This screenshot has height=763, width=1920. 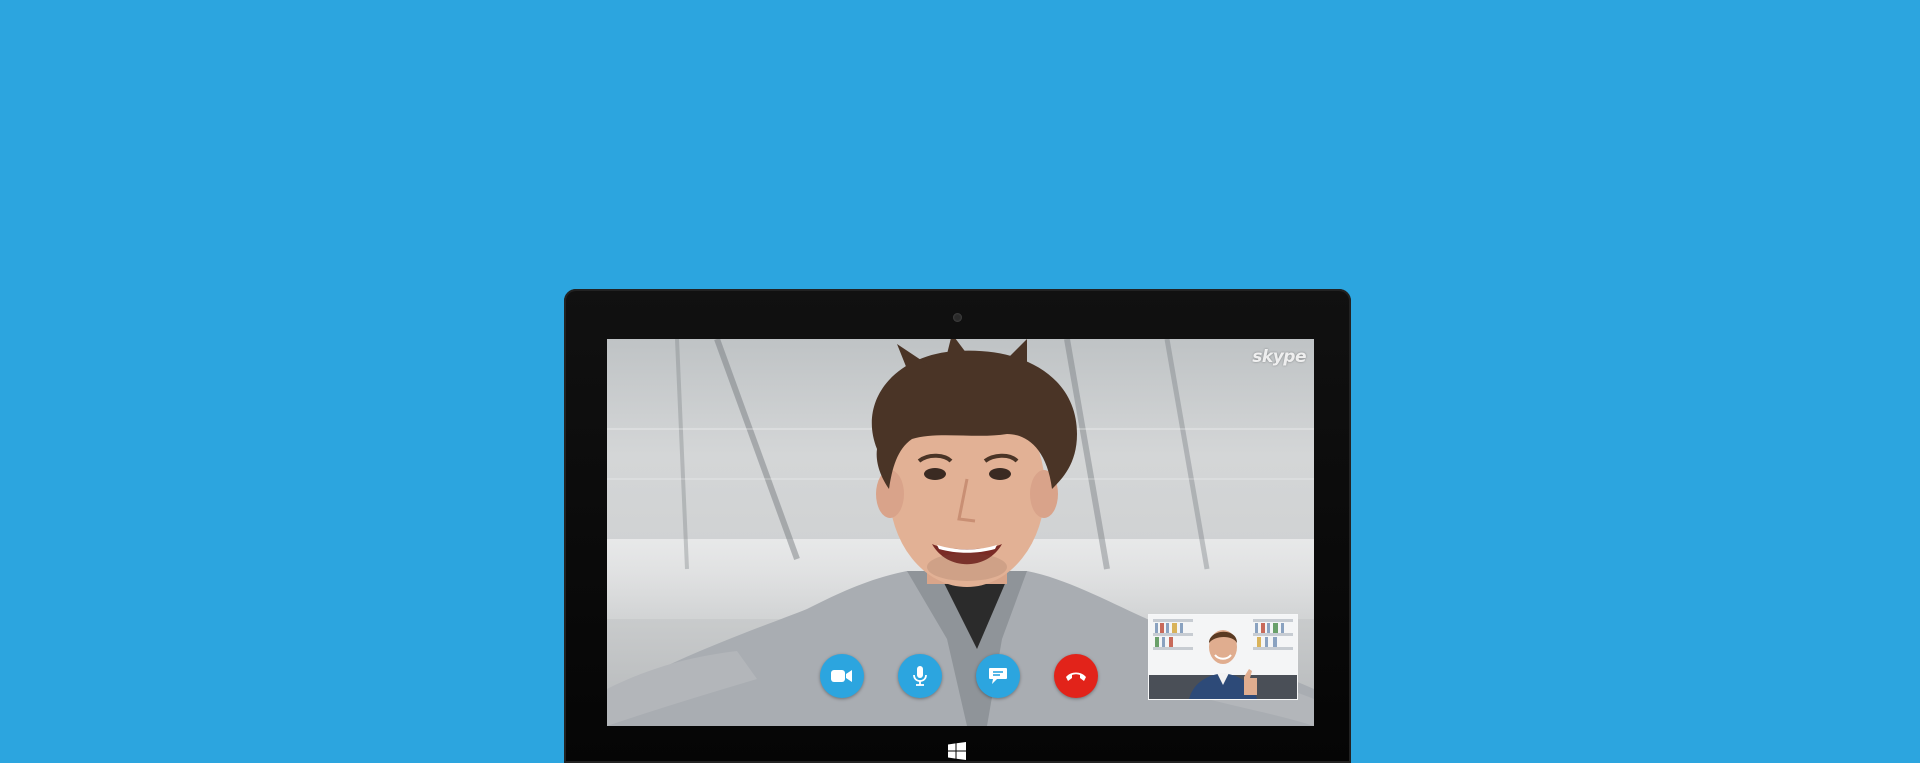 I want to click on hang-up-phone-icon, so click(x=1076, y=676).